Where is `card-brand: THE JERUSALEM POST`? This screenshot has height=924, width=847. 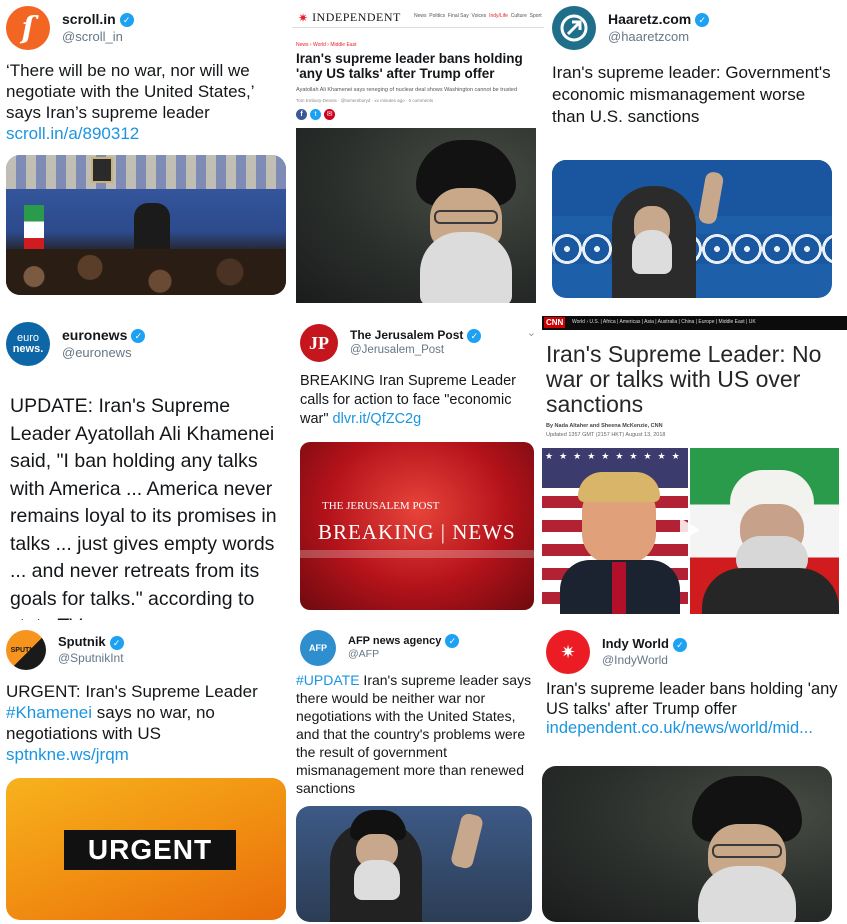 card-brand: THE JERUSALEM POST is located at coordinates (381, 506).